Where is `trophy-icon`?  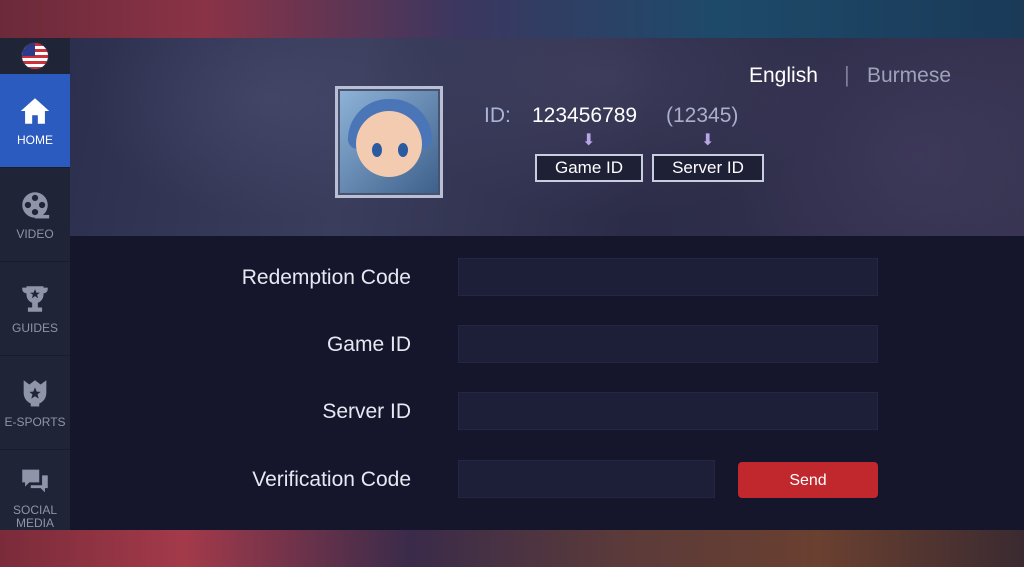 trophy-icon is located at coordinates (35, 299).